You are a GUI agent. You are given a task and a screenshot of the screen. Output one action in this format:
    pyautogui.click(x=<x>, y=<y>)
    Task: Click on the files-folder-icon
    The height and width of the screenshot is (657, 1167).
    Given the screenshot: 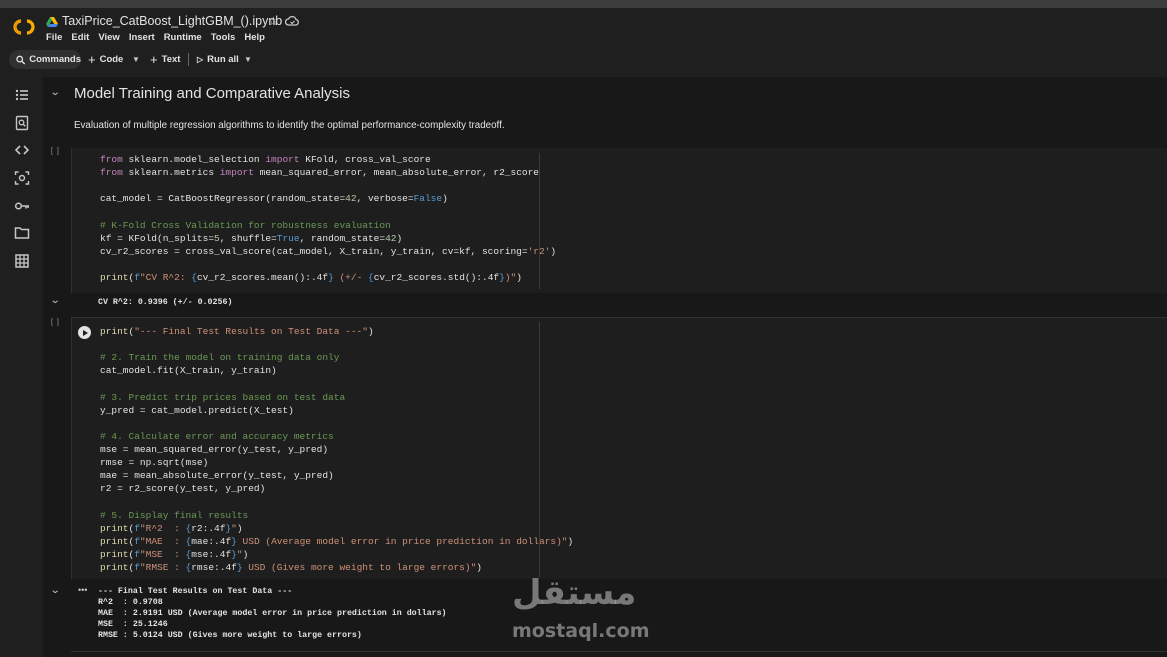 What is the action you would take?
    pyautogui.click(x=22, y=233)
    